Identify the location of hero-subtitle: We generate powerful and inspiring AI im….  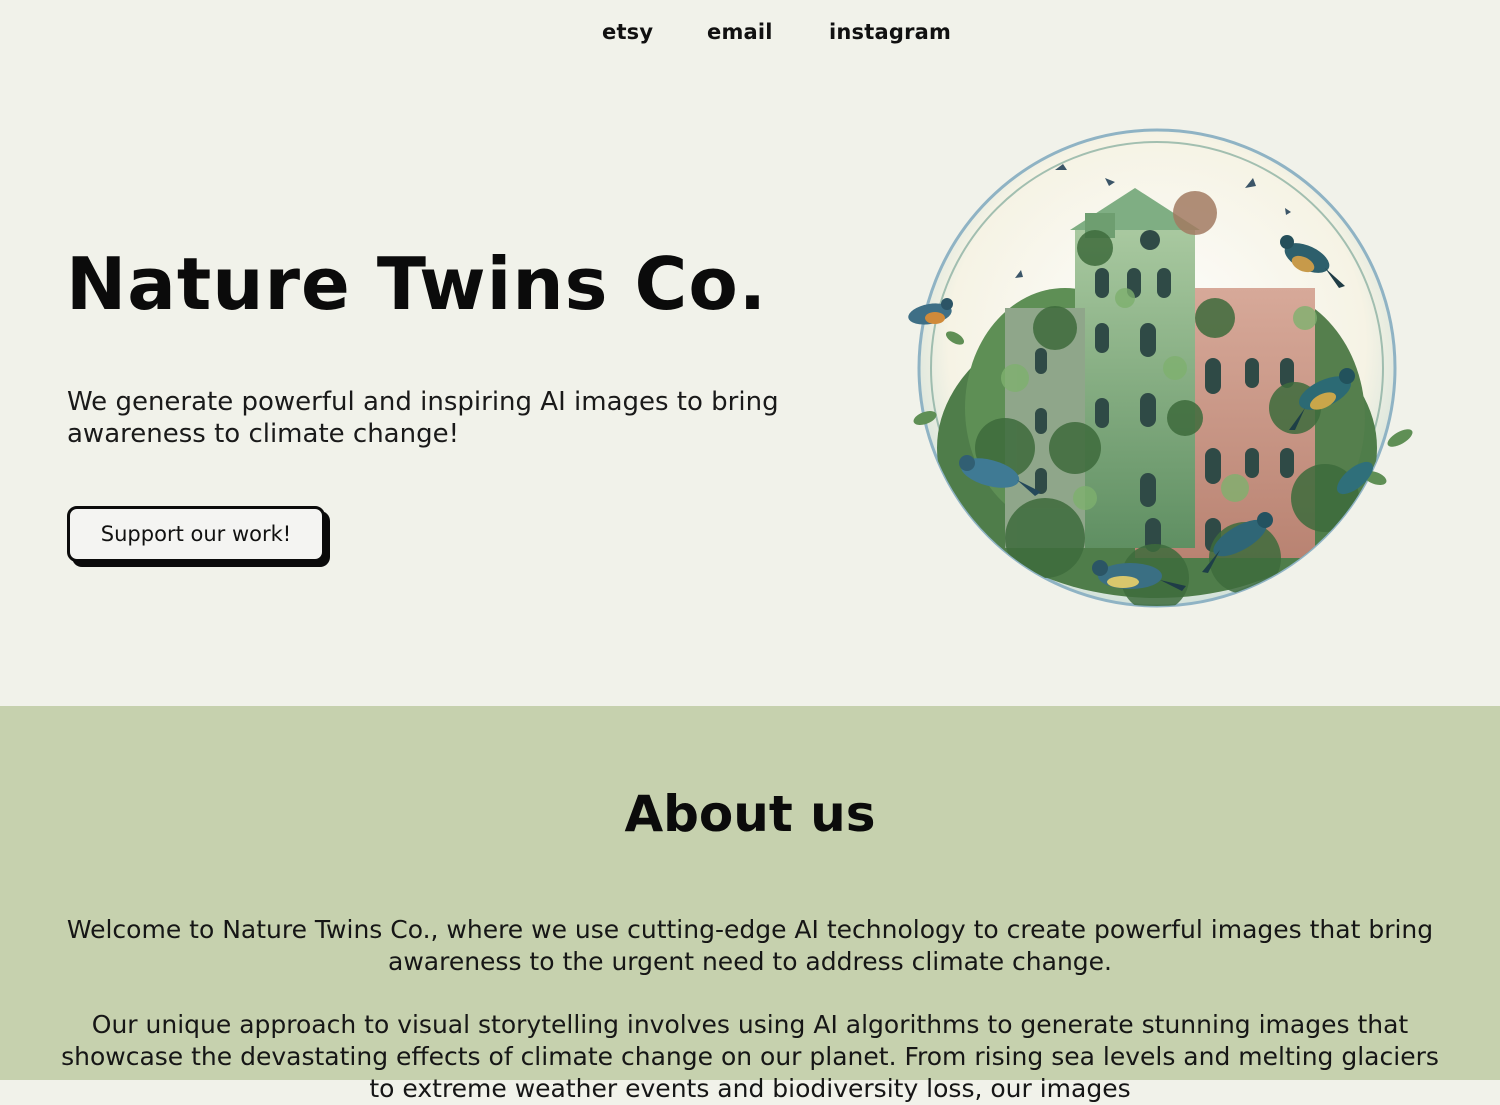
(423, 418).